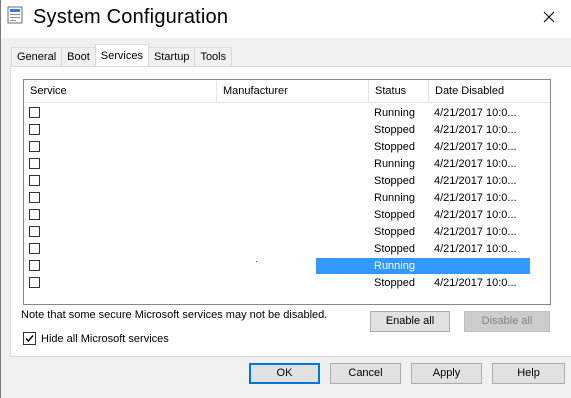  I want to click on system-configuration-icon, so click(15, 15).